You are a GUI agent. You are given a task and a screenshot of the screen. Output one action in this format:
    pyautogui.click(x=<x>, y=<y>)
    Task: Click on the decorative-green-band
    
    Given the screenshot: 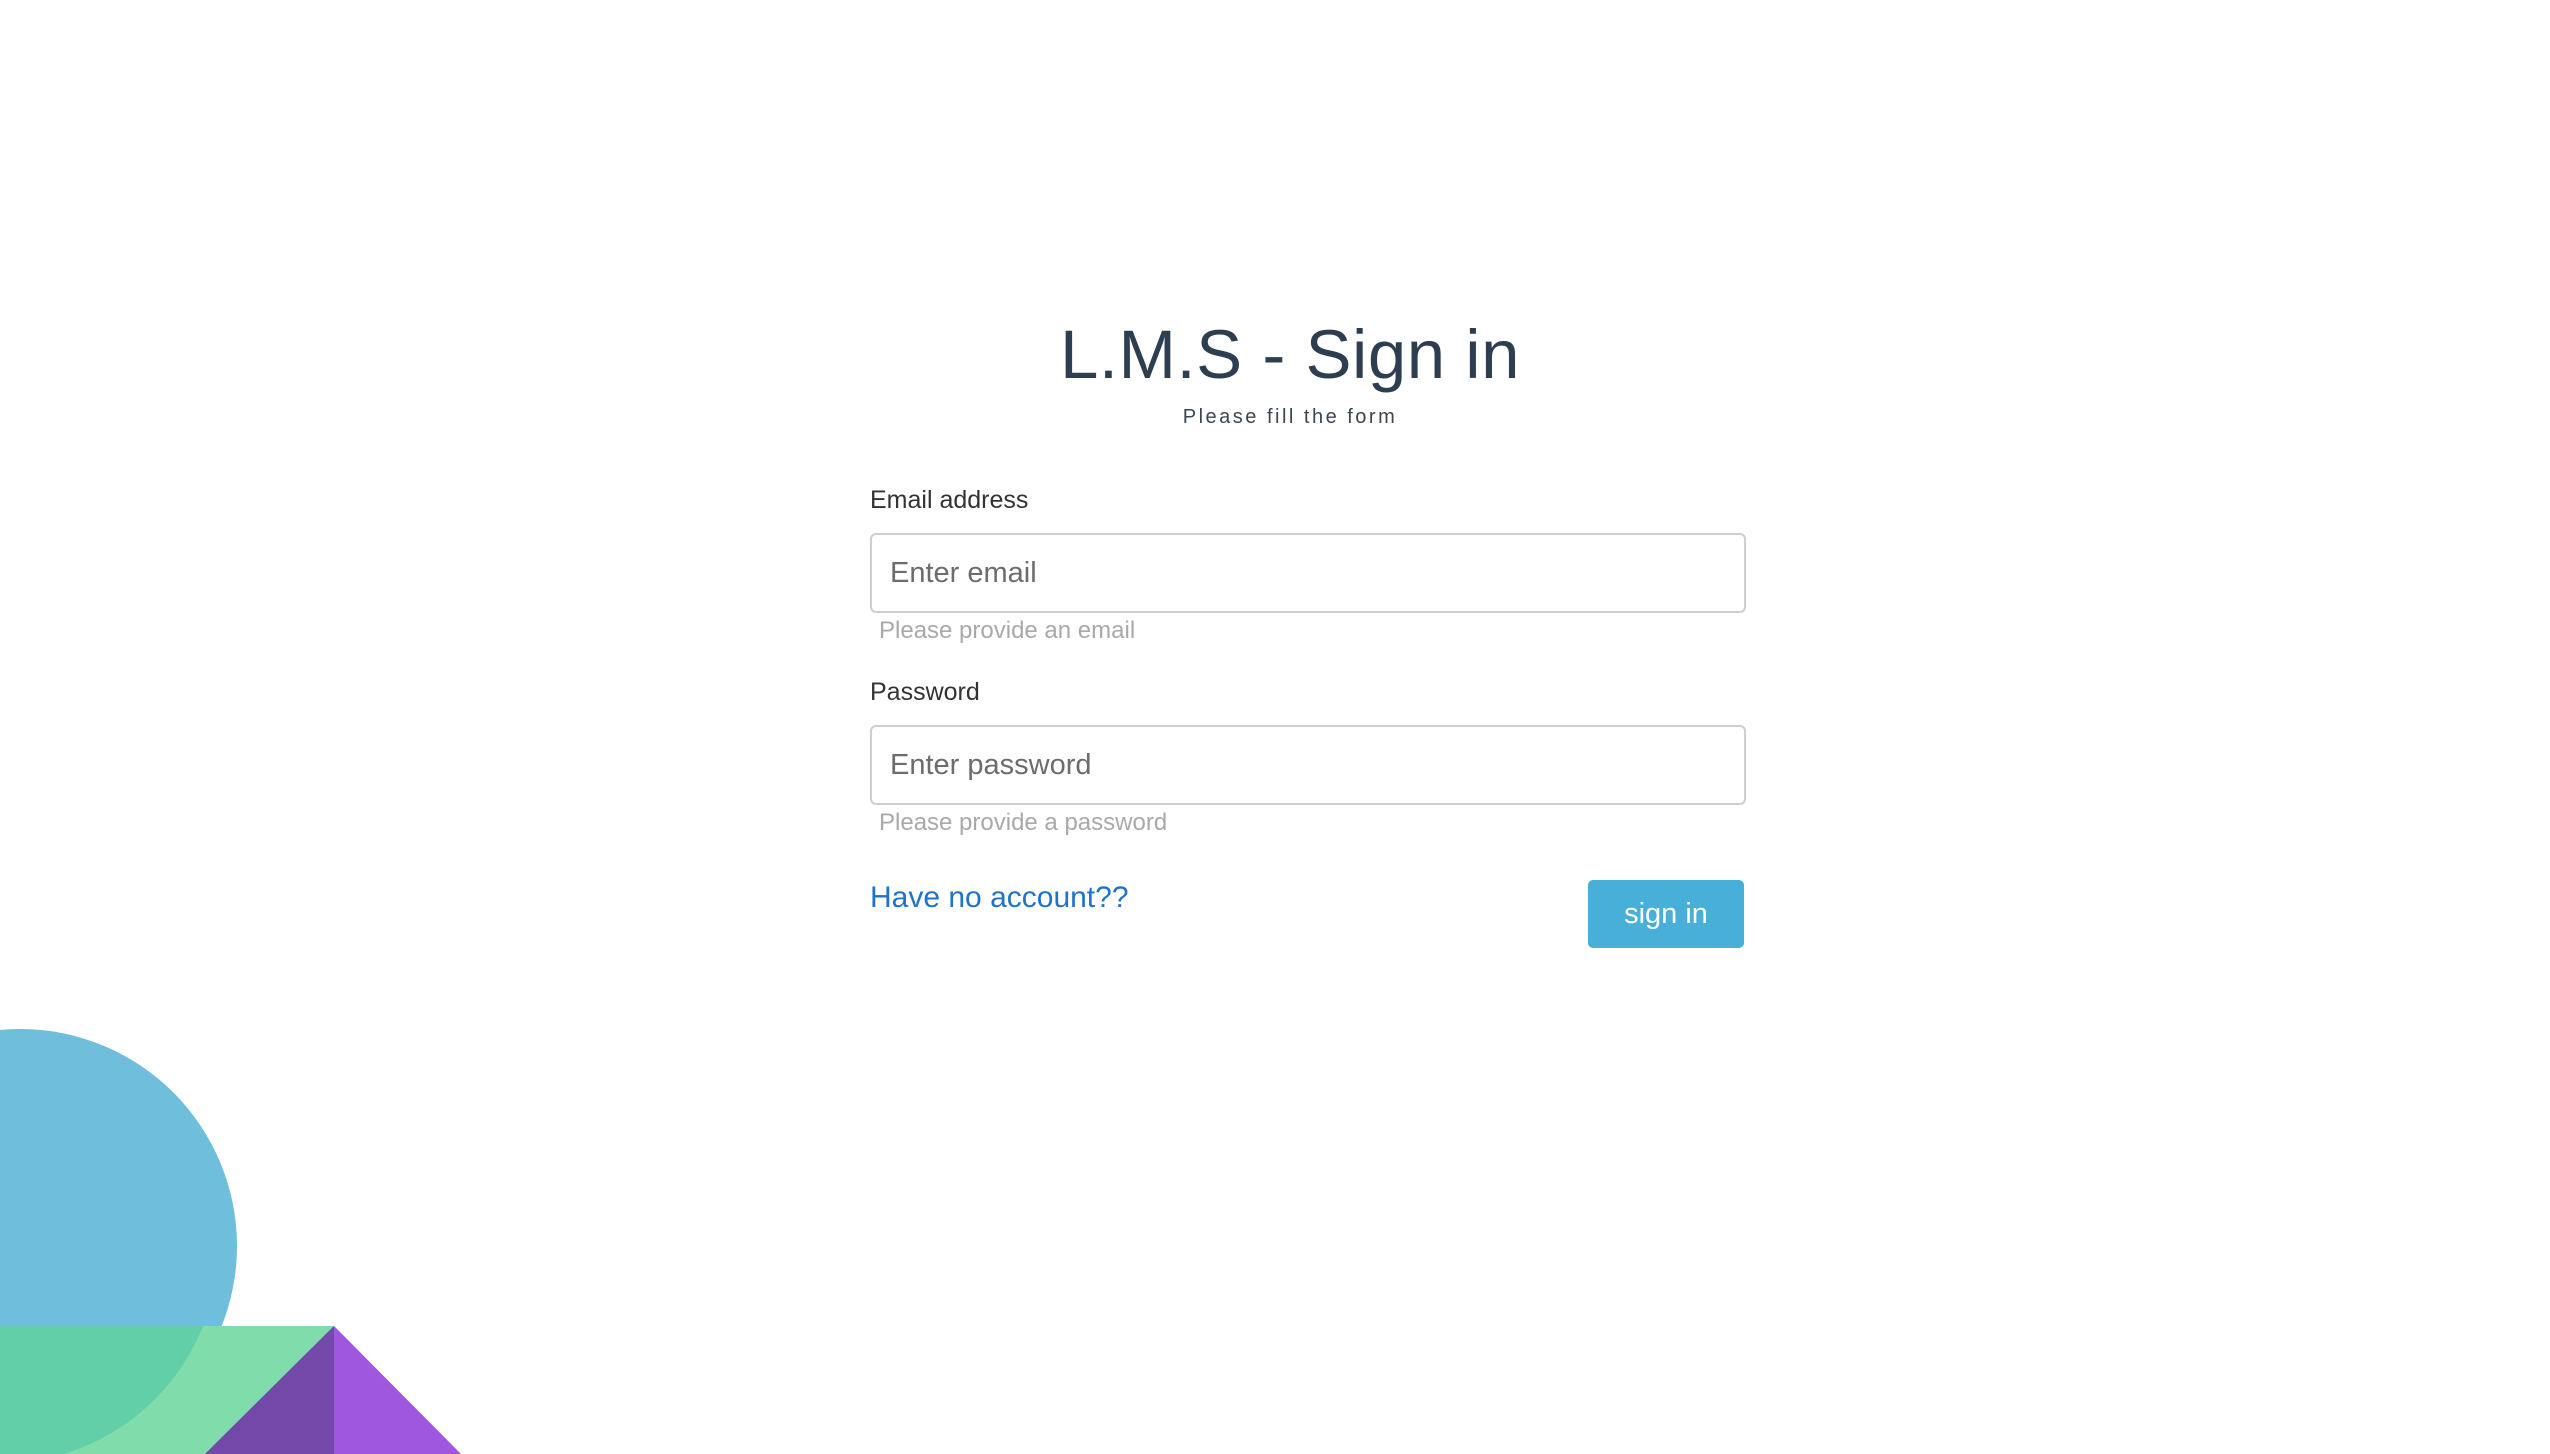 What is the action you would take?
    pyautogui.click(x=167, y=1390)
    